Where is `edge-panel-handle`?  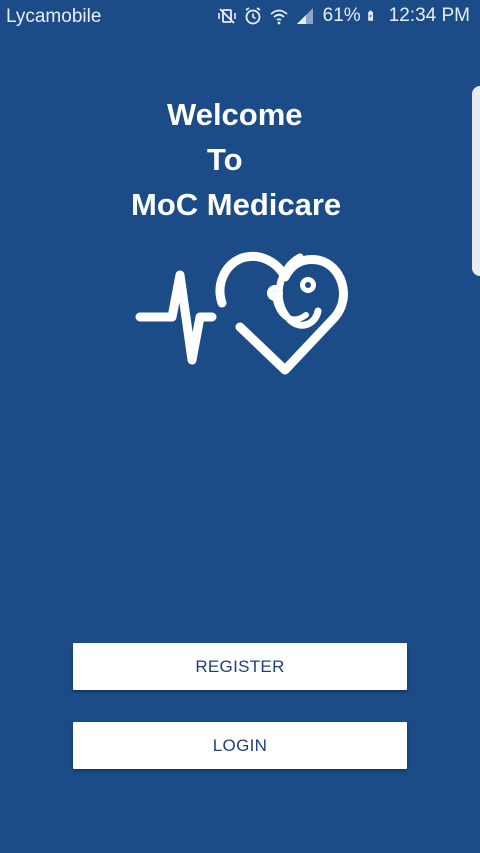 edge-panel-handle is located at coordinates (476, 181).